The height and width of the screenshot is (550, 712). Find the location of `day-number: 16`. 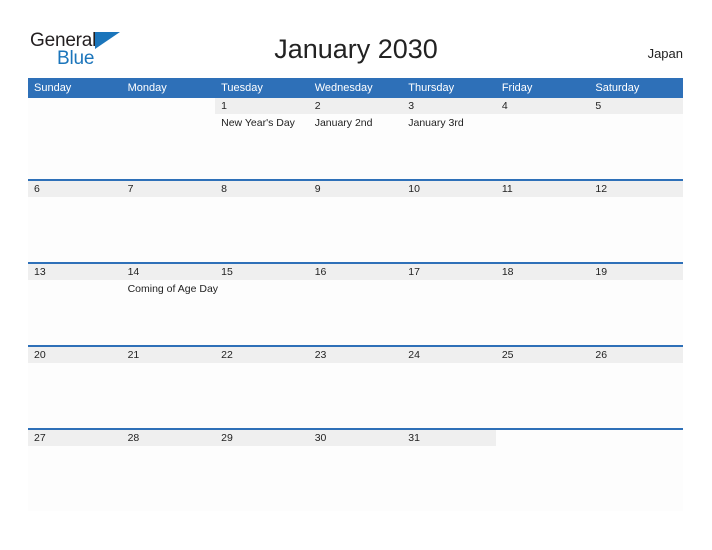

day-number: 16 is located at coordinates (355, 272).